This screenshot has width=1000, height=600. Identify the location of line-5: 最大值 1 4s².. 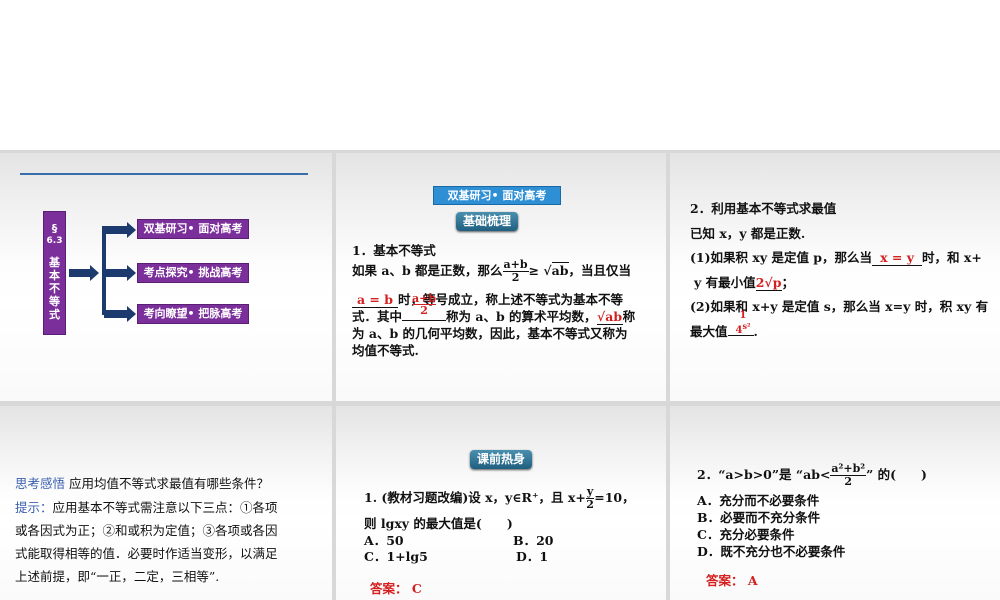
(724, 325).